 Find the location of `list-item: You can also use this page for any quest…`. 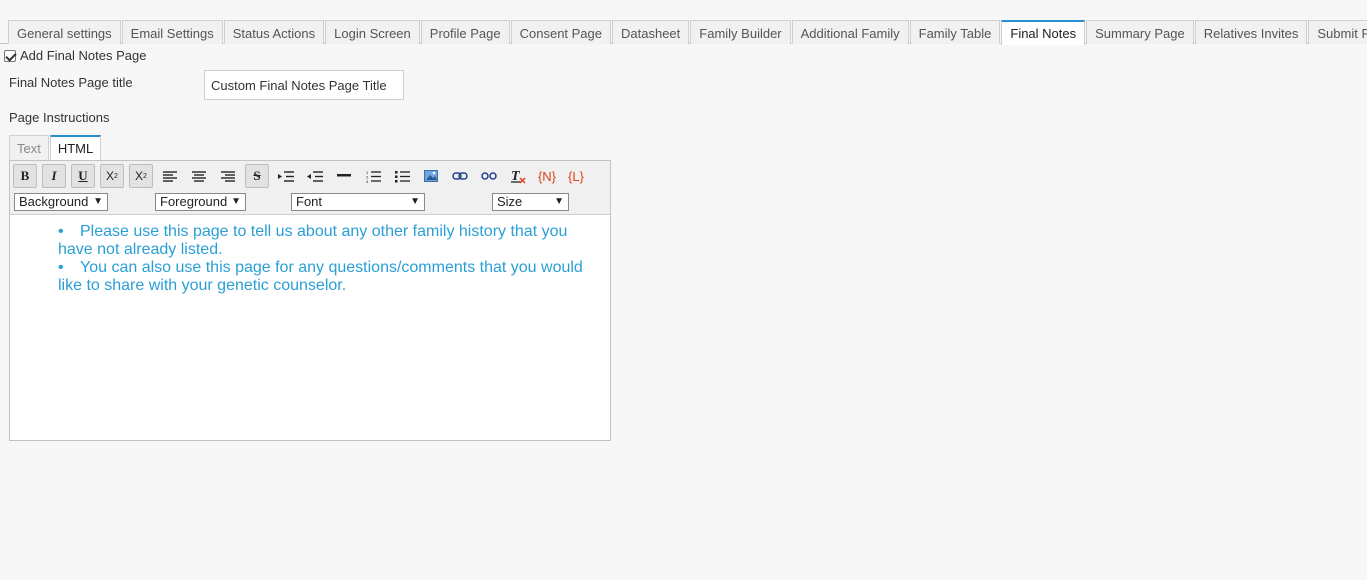

list-item: You can also use this page for any quest… is located at coordinates (326, 277).